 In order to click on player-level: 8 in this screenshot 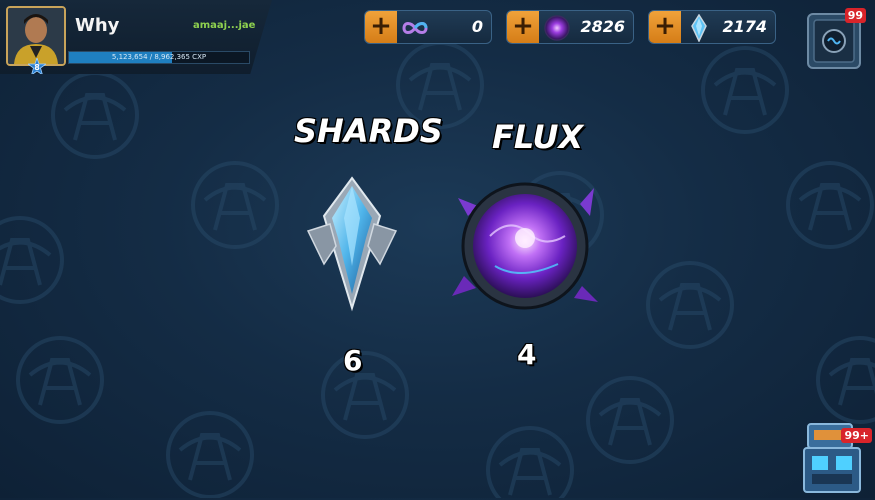, I will do `click(37, 67)`.